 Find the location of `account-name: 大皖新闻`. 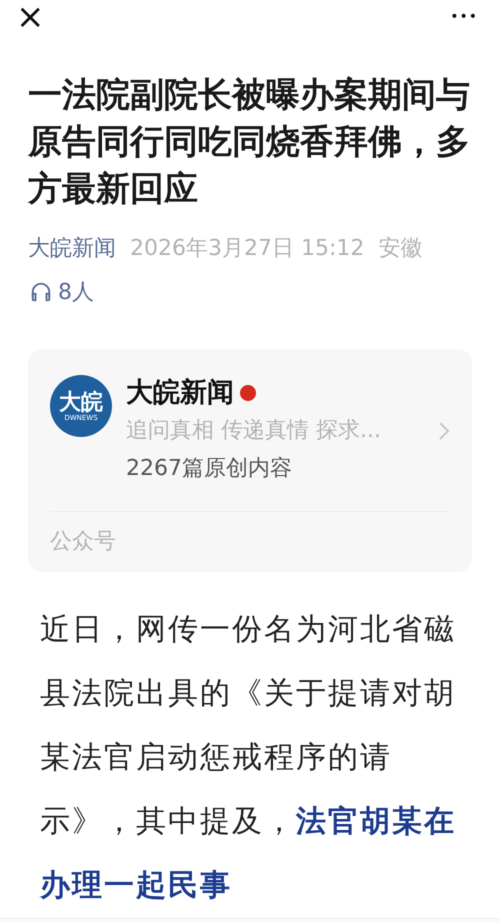

account-name: 大皖新闻 is located at coordinates (180, 393).